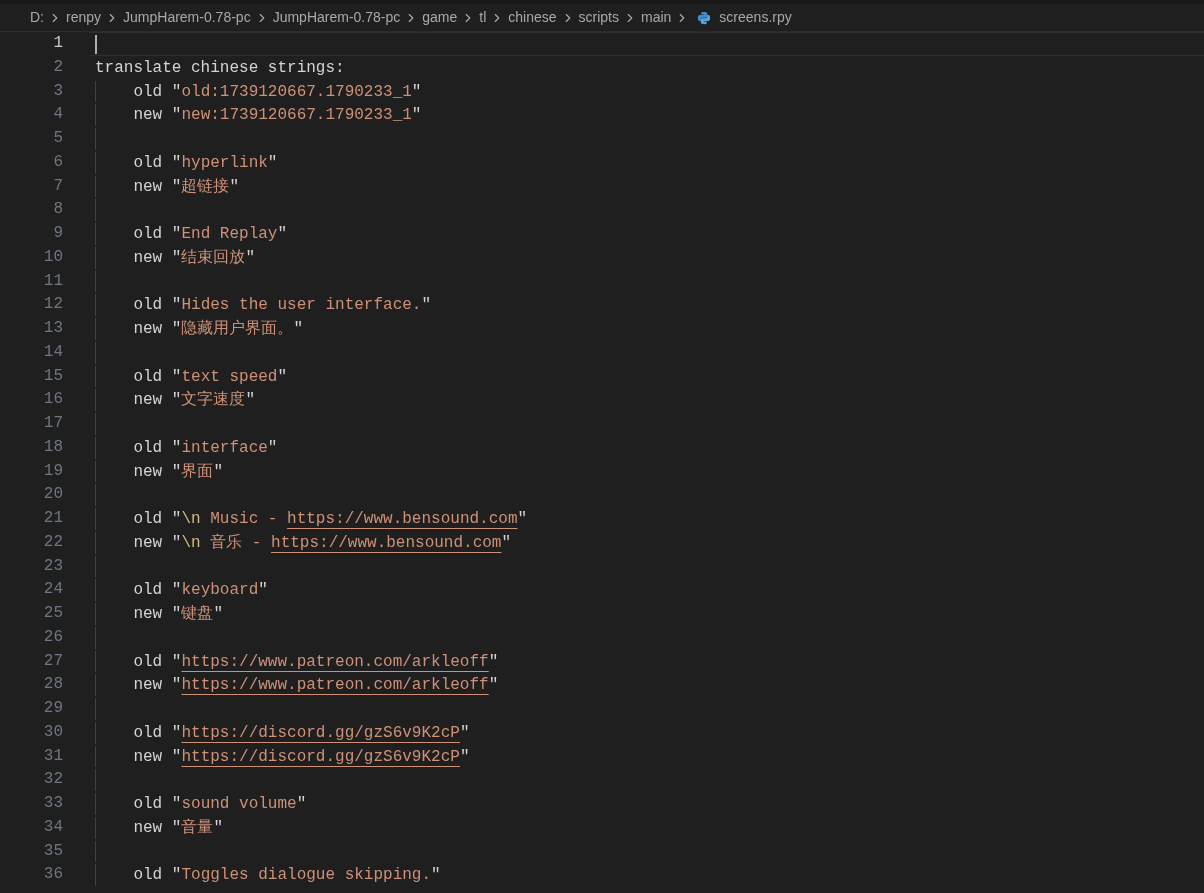  What do you see at coordinates (57, 43) in the screenshot?
I see `line-number: 1` at bounding box center [57, 43].